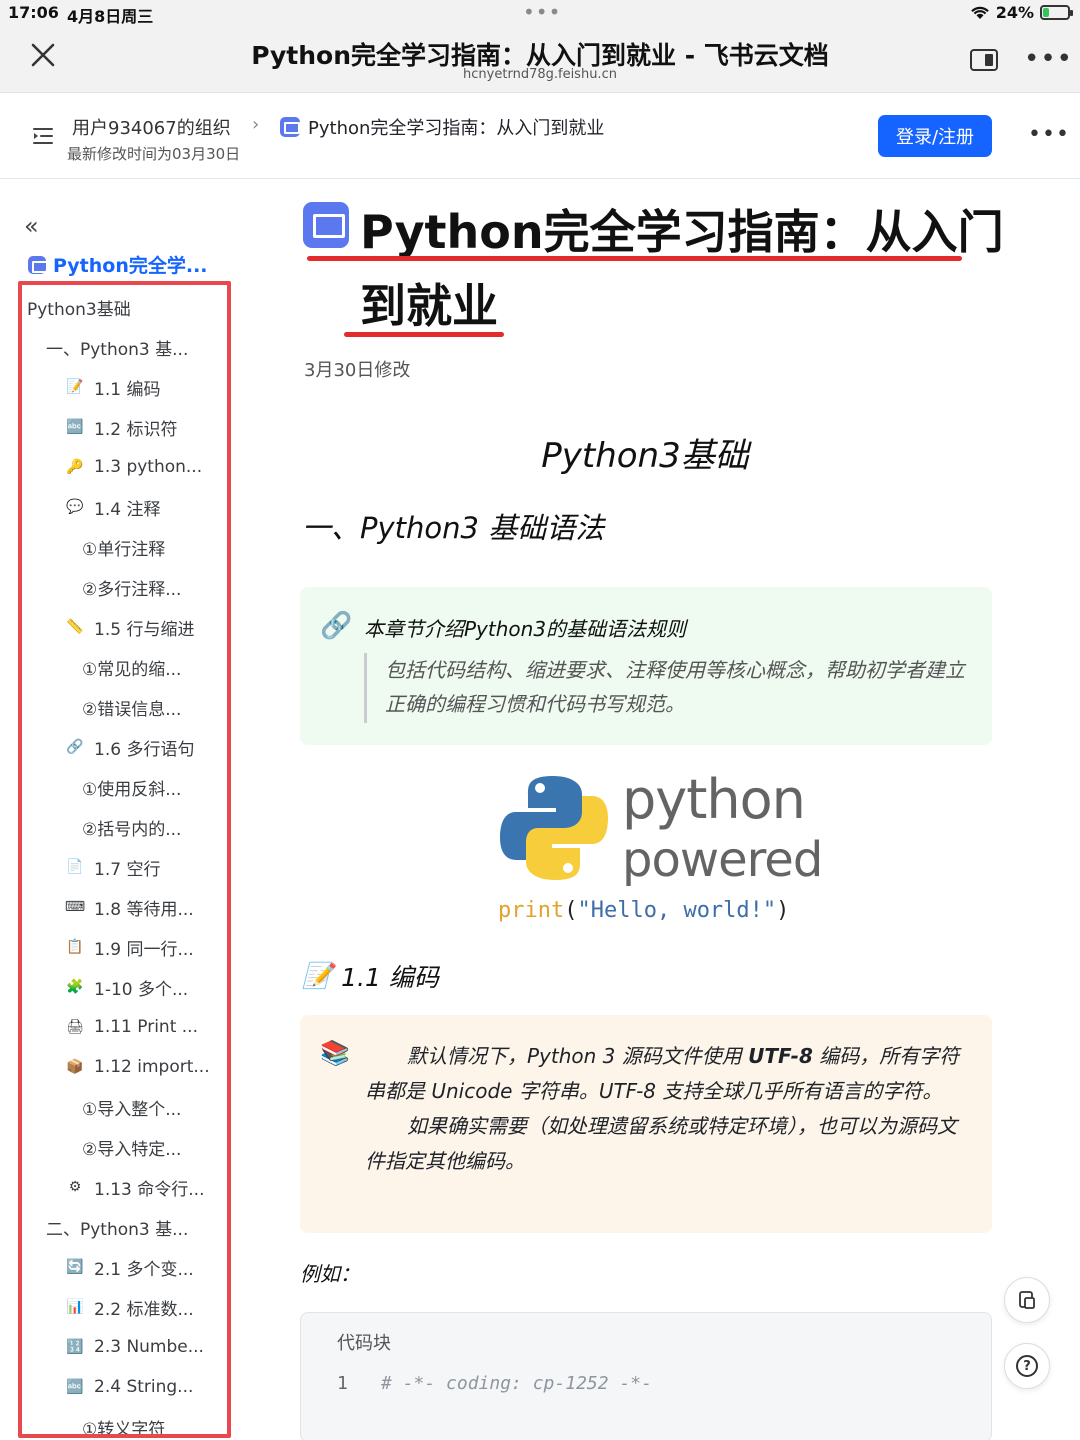 This screenshot has width=1080, height=1440. I want to click on python-wordmark: python, so click(714, 799).